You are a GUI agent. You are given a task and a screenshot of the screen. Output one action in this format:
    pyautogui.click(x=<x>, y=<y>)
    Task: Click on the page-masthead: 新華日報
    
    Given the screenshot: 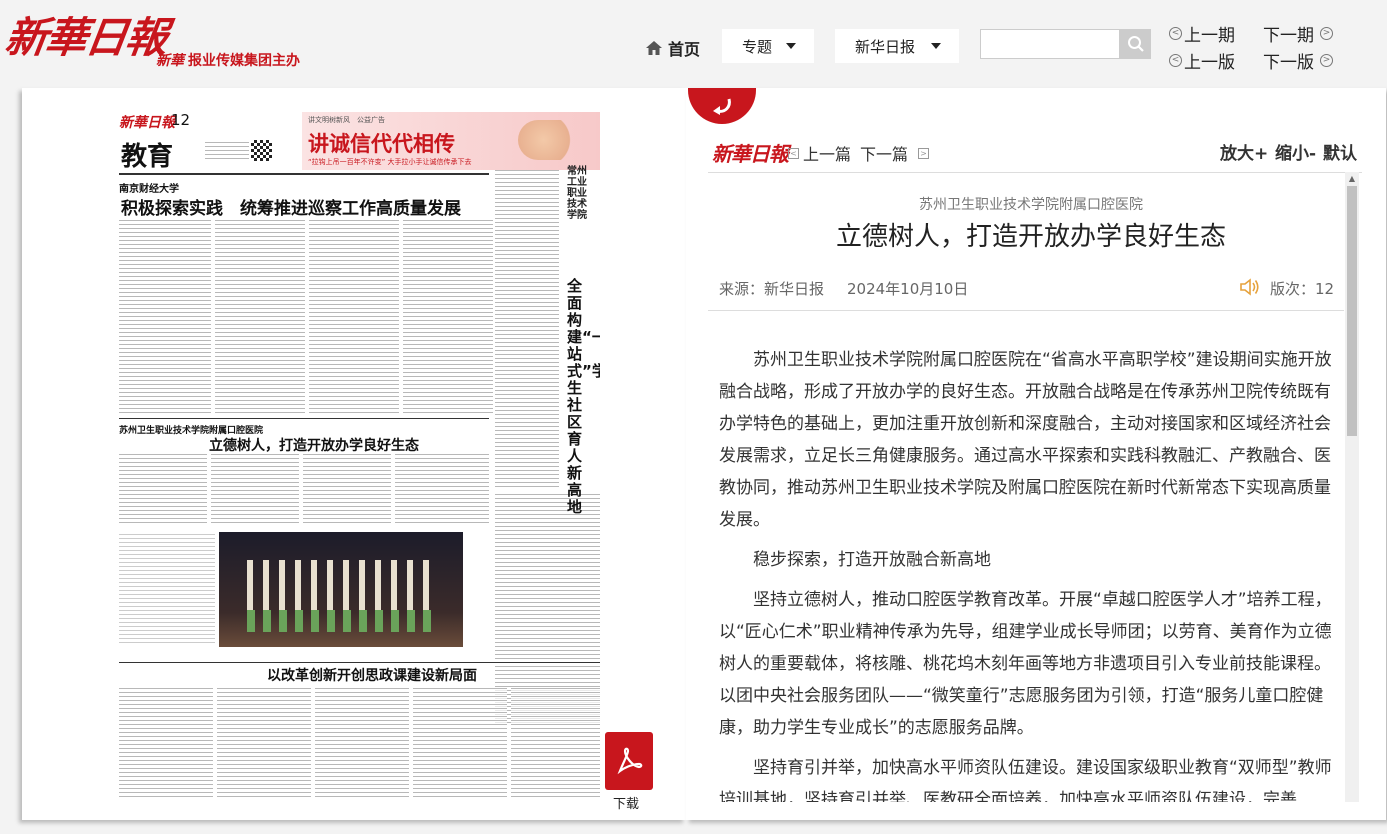 What is the action you would take?
    pyautogui.click(x=147, y=123)
    